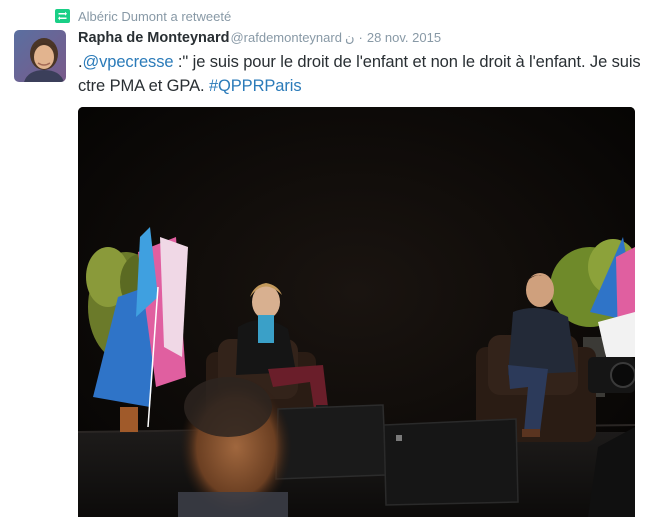  What do you see at coordinates (285, 37) in the screenshot?
I see `author-handle: @rafdemonteynard` at bounding box center [285, 37].